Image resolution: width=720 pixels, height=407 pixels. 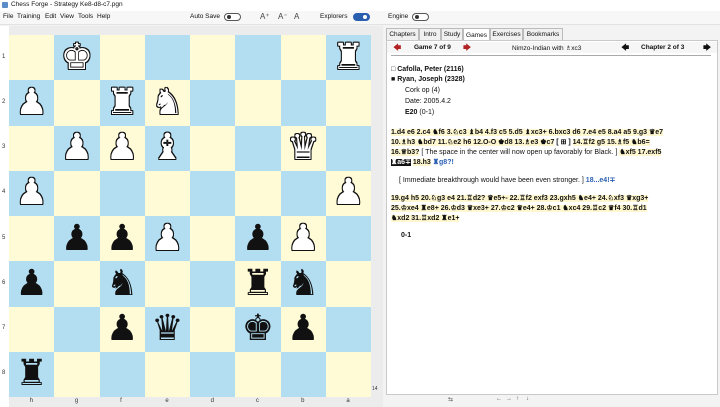 What do you see at coordinates (361, 17) in the screenshot?
I see `explorers-toggle` at bounding box center [361, 17].